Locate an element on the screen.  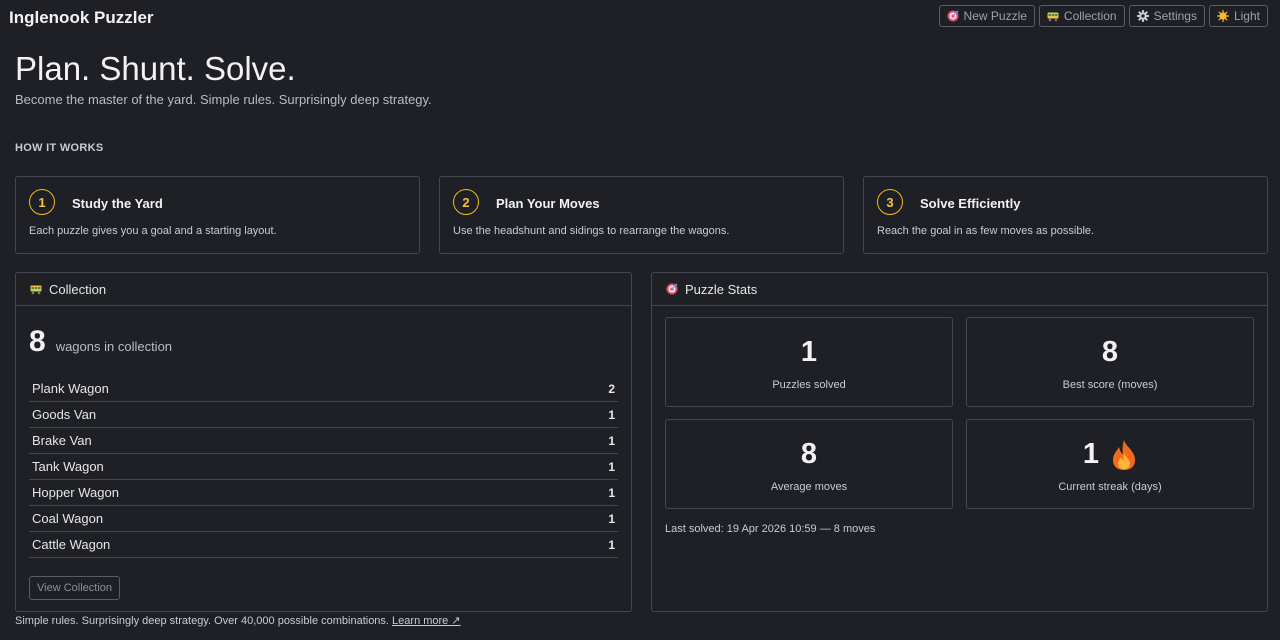
stat-label: Puzzles solved is located at coordinates (809, 385).